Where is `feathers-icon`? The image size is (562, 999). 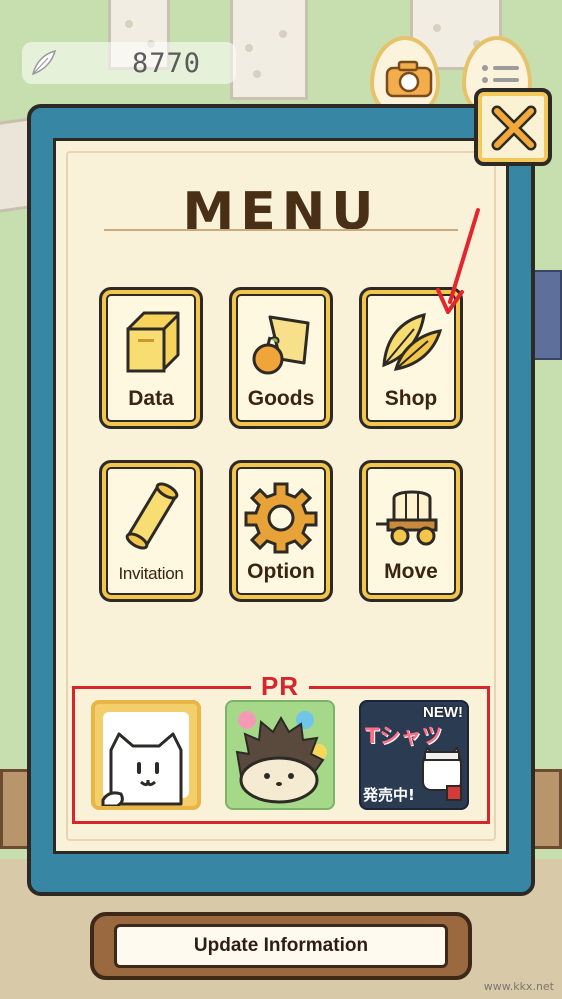 feathers-icon is located at coordinates (412, 341).